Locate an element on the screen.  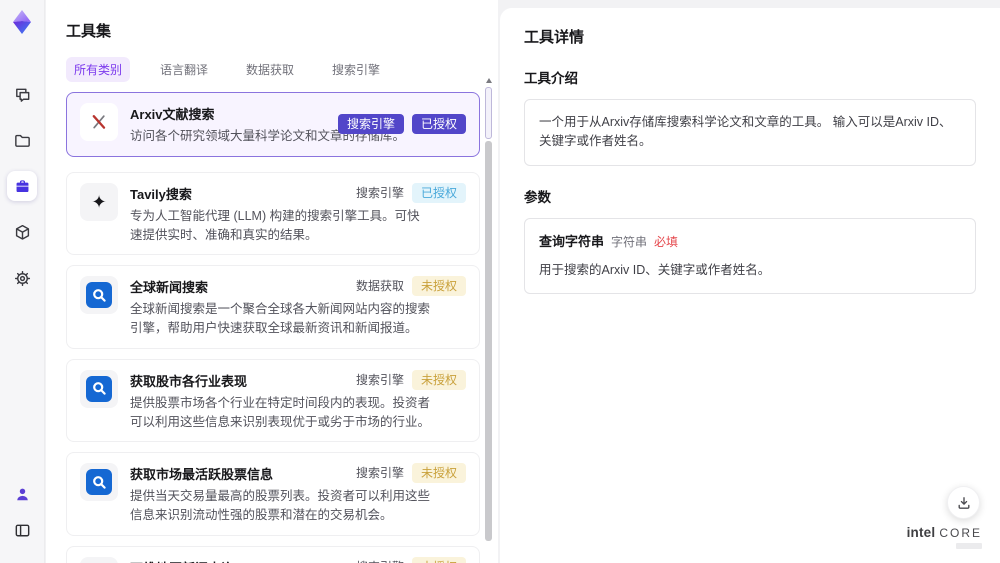
category-label: 数据获取 is located at coordinates (379, 286).